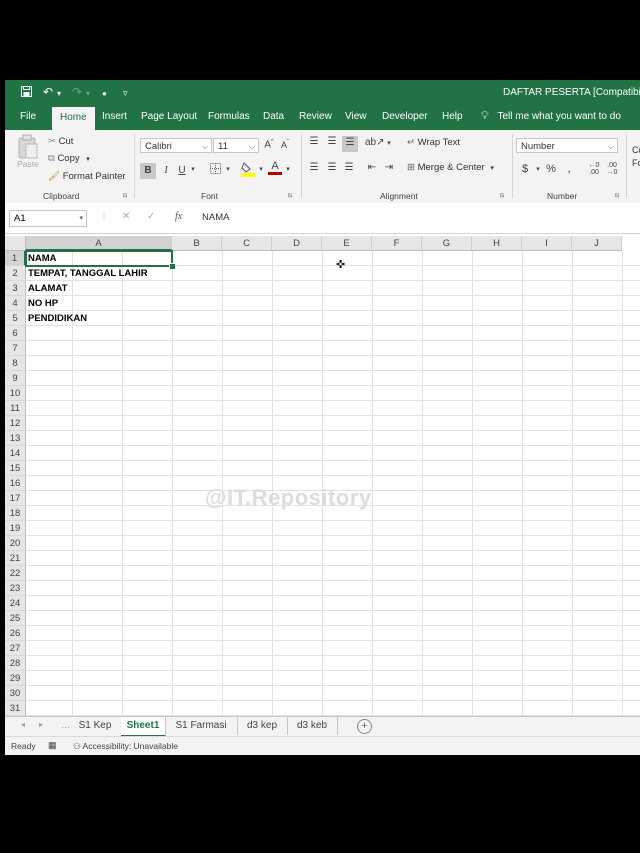  I want to click on tab-view: View, so click(356, 116).